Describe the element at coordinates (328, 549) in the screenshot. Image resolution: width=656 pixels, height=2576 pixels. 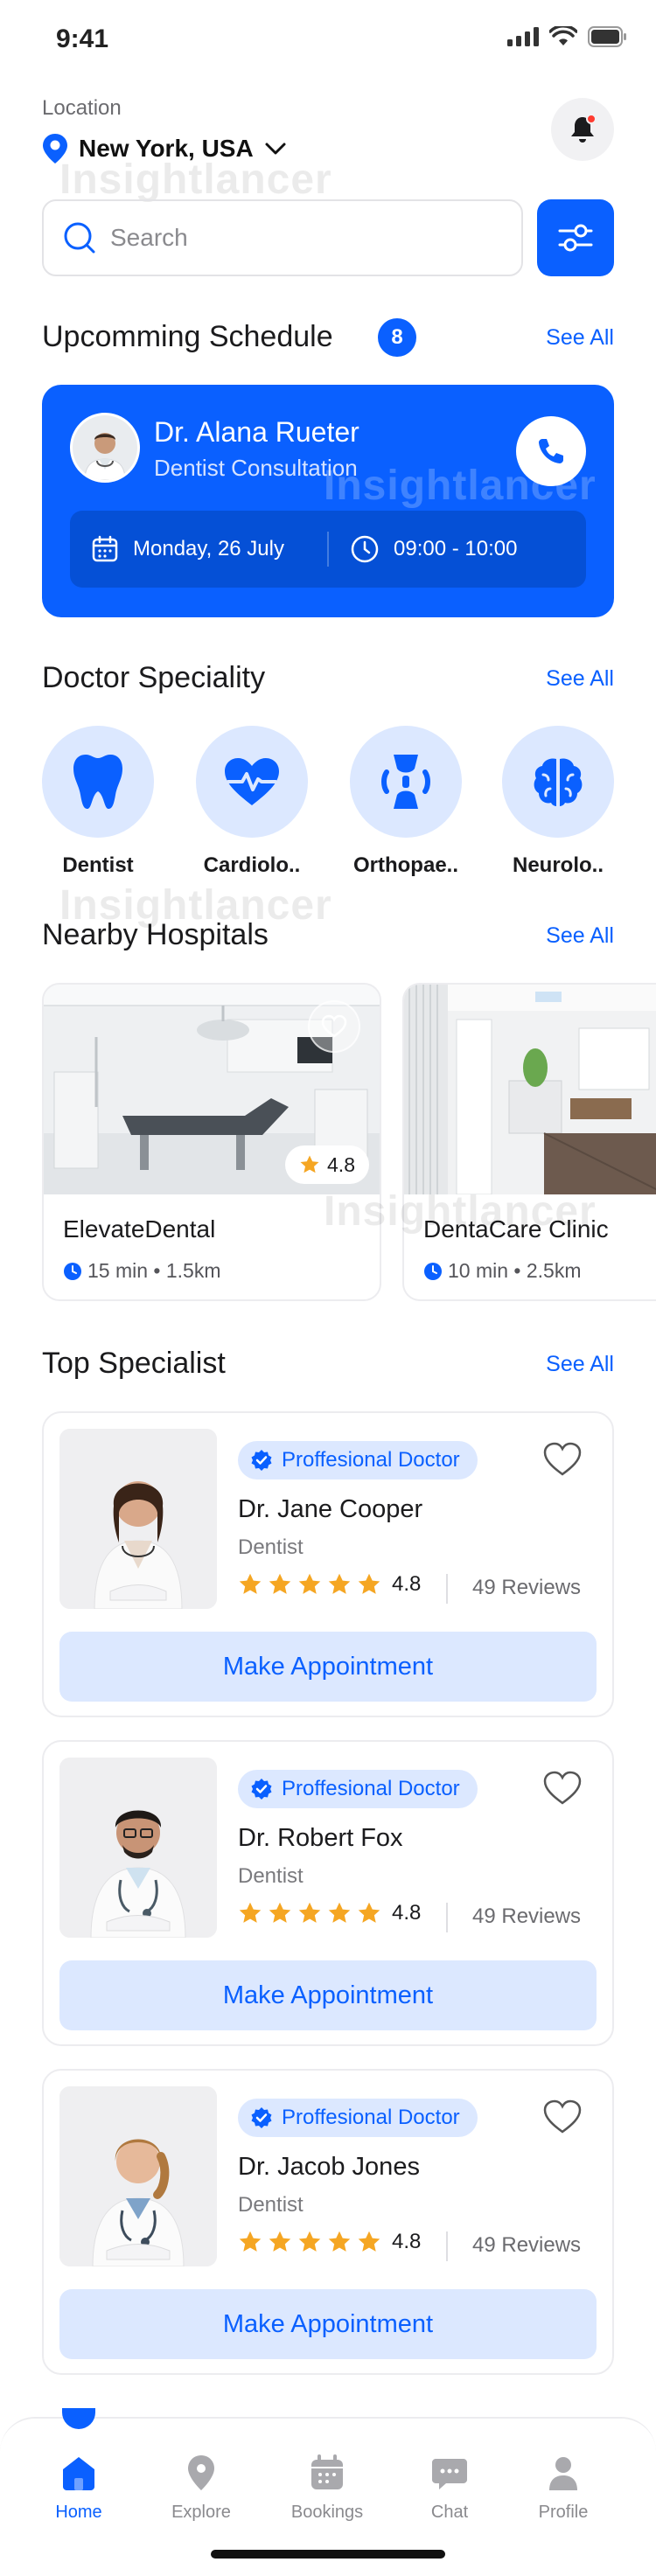
I see `schedule-info-bar: Monday, 26 July 09:00 - 10:00` at that location.